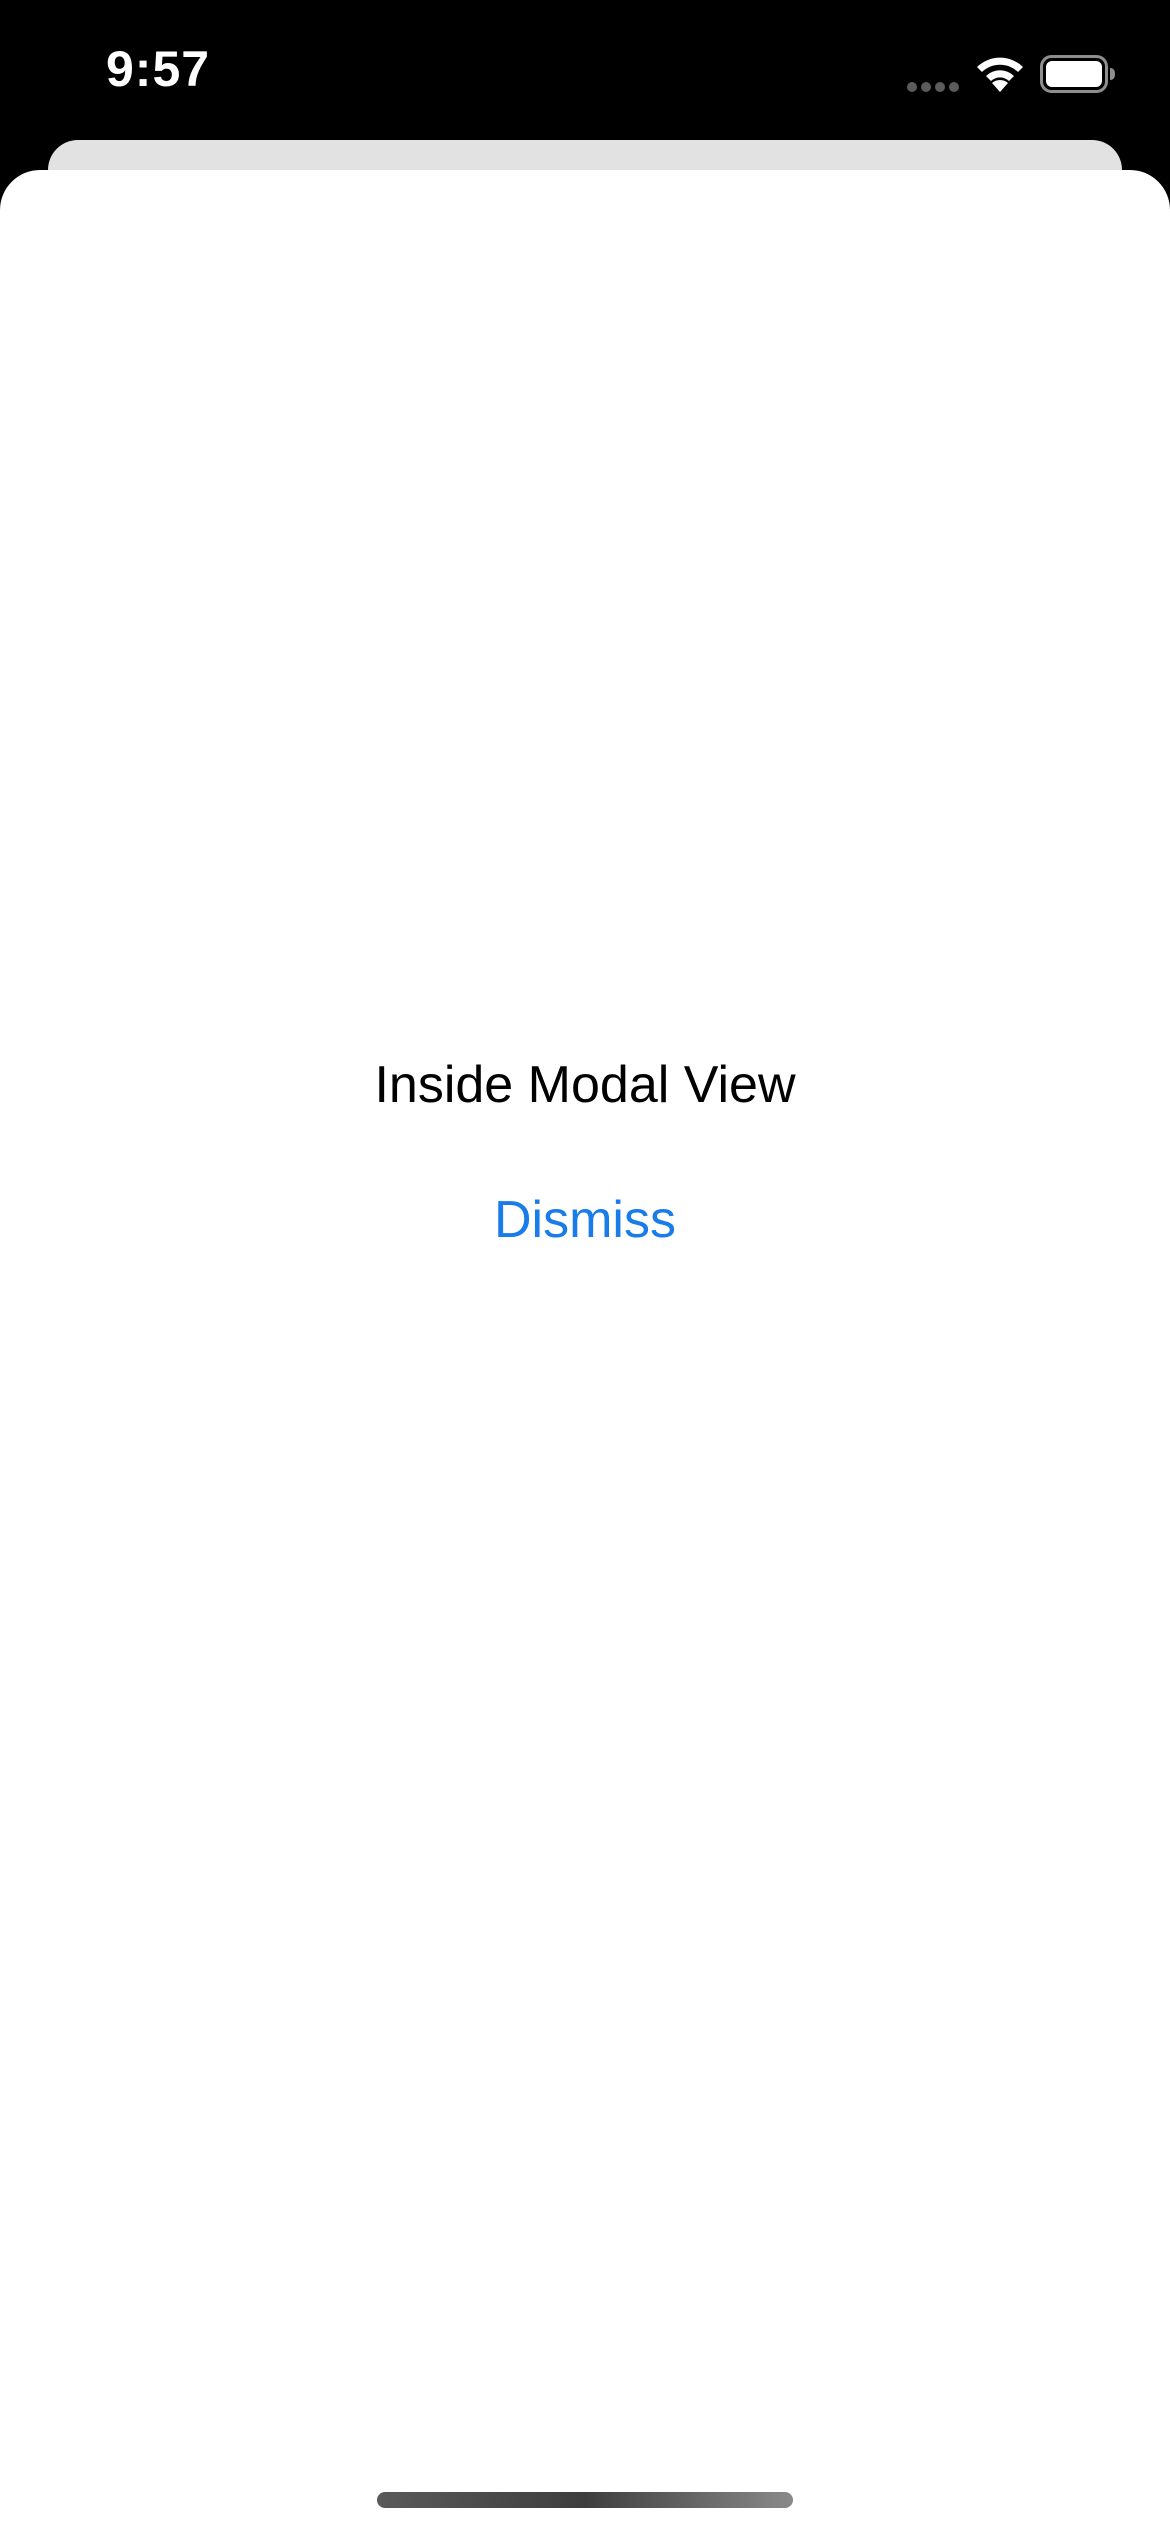 This screenshot has height=2532, width=1170. I want to click on battery-icon, so click(1077, 74).